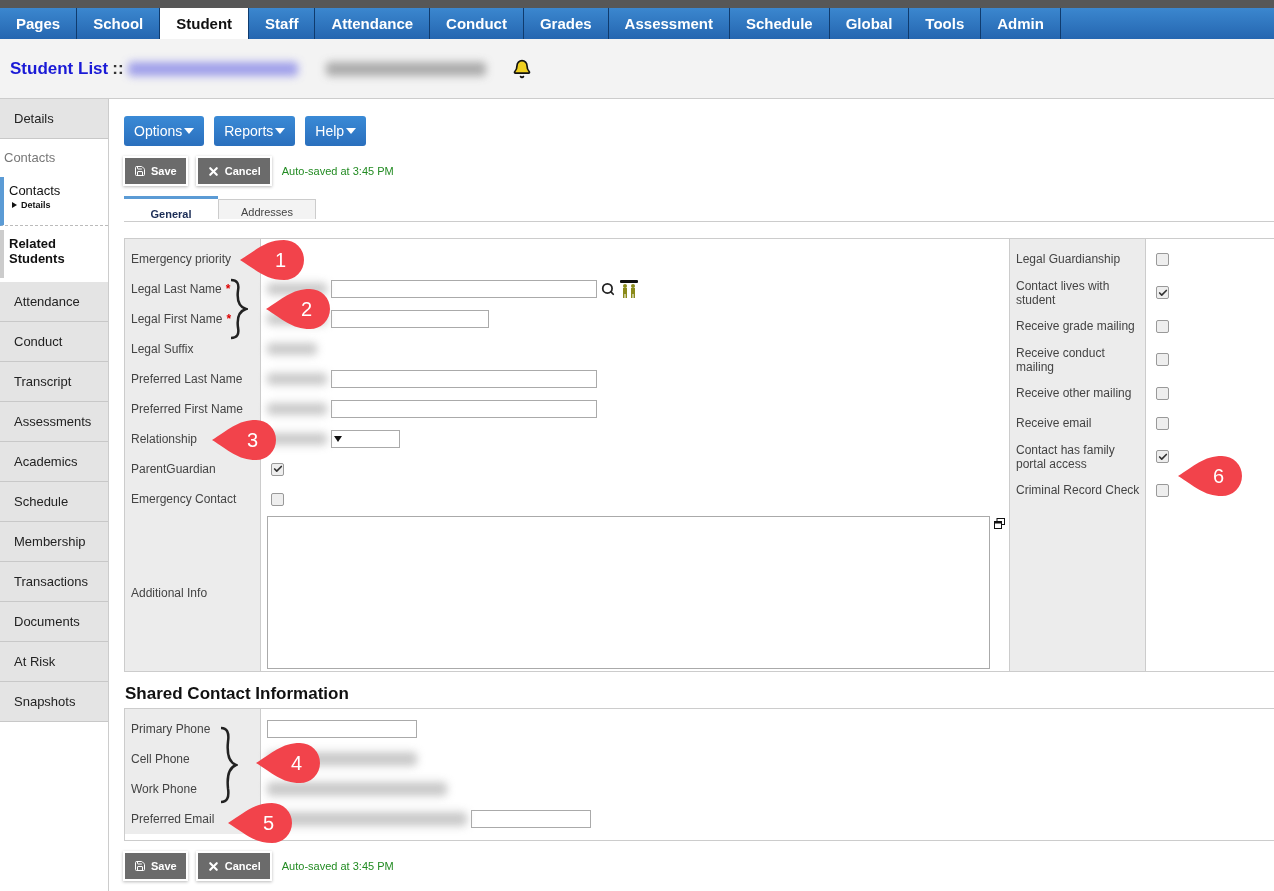 Image resolution: width=1274 pixels, height=891 pixels. I want to click on field-label: Cell Phone, so click(160, 759).